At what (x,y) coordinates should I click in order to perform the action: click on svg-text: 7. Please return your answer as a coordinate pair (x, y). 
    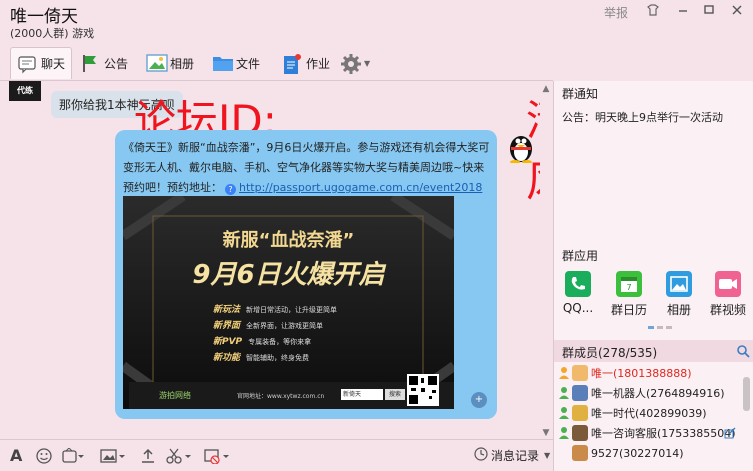
    Looking at the image, I should click on (628, 287).